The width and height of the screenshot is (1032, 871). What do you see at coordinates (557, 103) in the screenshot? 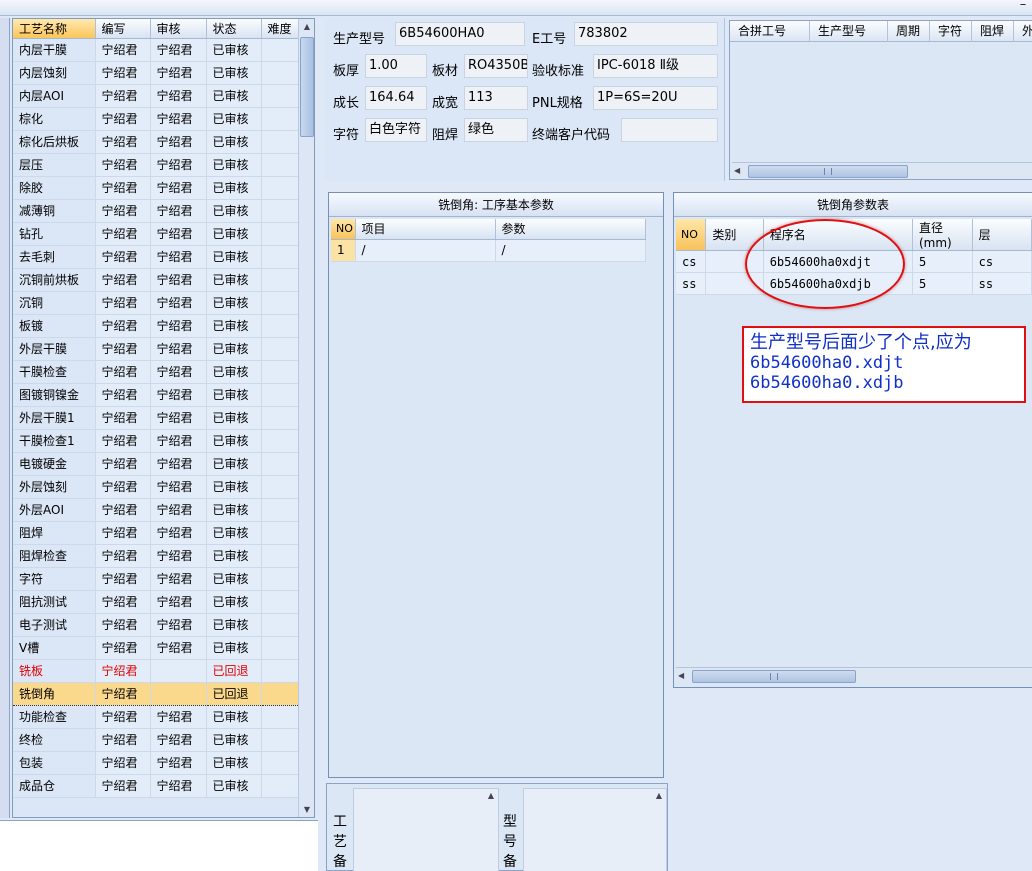
I see `pnl-label: PNL规格` at bounding box center [557, 103].